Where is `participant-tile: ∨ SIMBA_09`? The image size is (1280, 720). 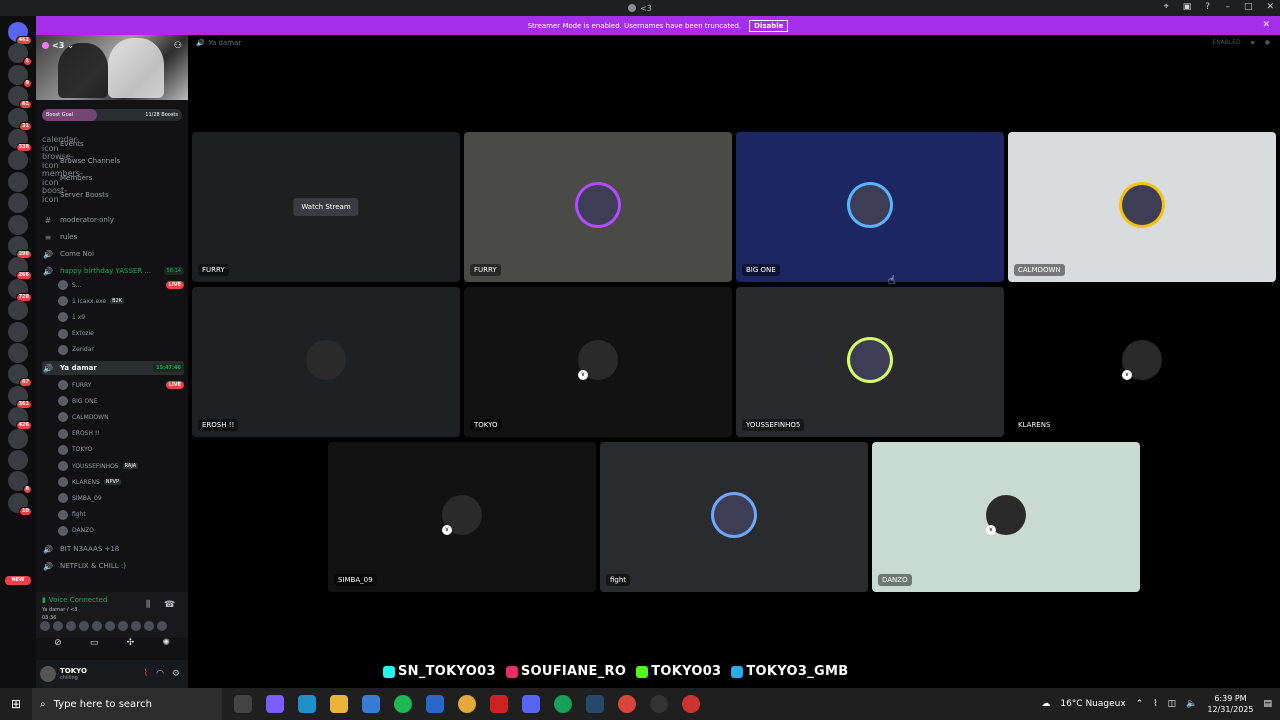
participant-tile: ∨ SIMBA_09 is located at coordinates (462, 517).